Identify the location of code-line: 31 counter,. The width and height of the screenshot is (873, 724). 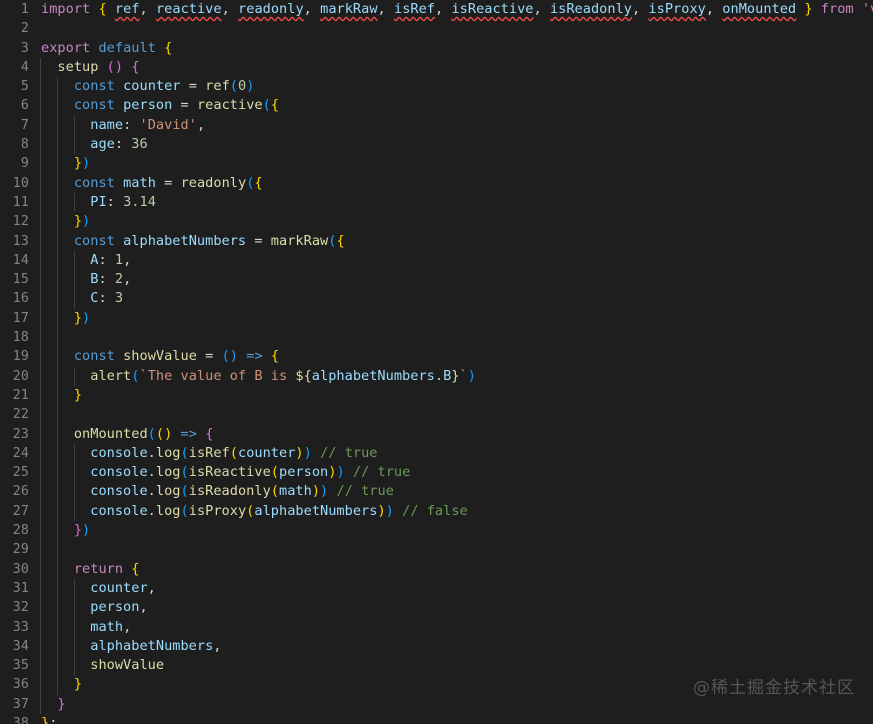
(436, 588).